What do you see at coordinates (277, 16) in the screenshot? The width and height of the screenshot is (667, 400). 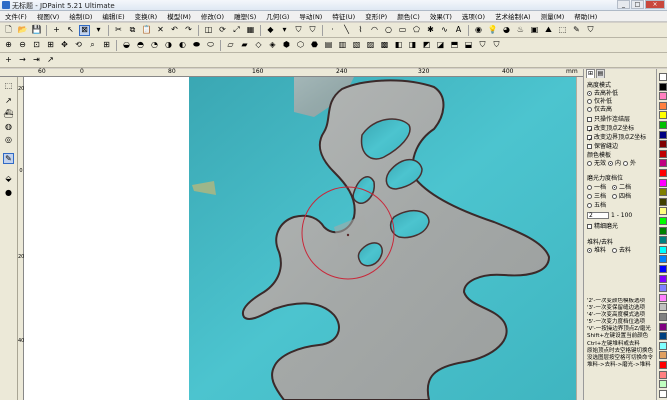 I see `menu-geometry: 几何(G)` at bounding box center [277, 16].